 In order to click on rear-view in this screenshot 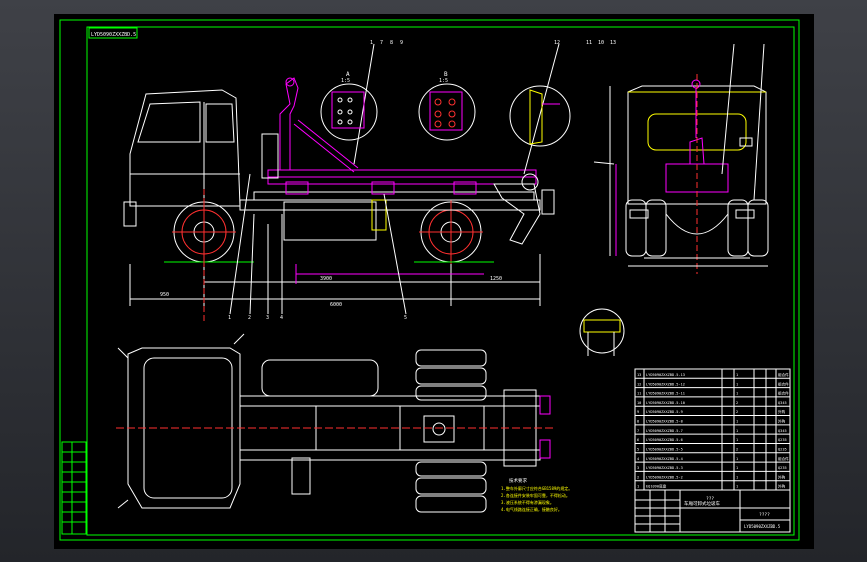, I will do `click(681, 158)`.